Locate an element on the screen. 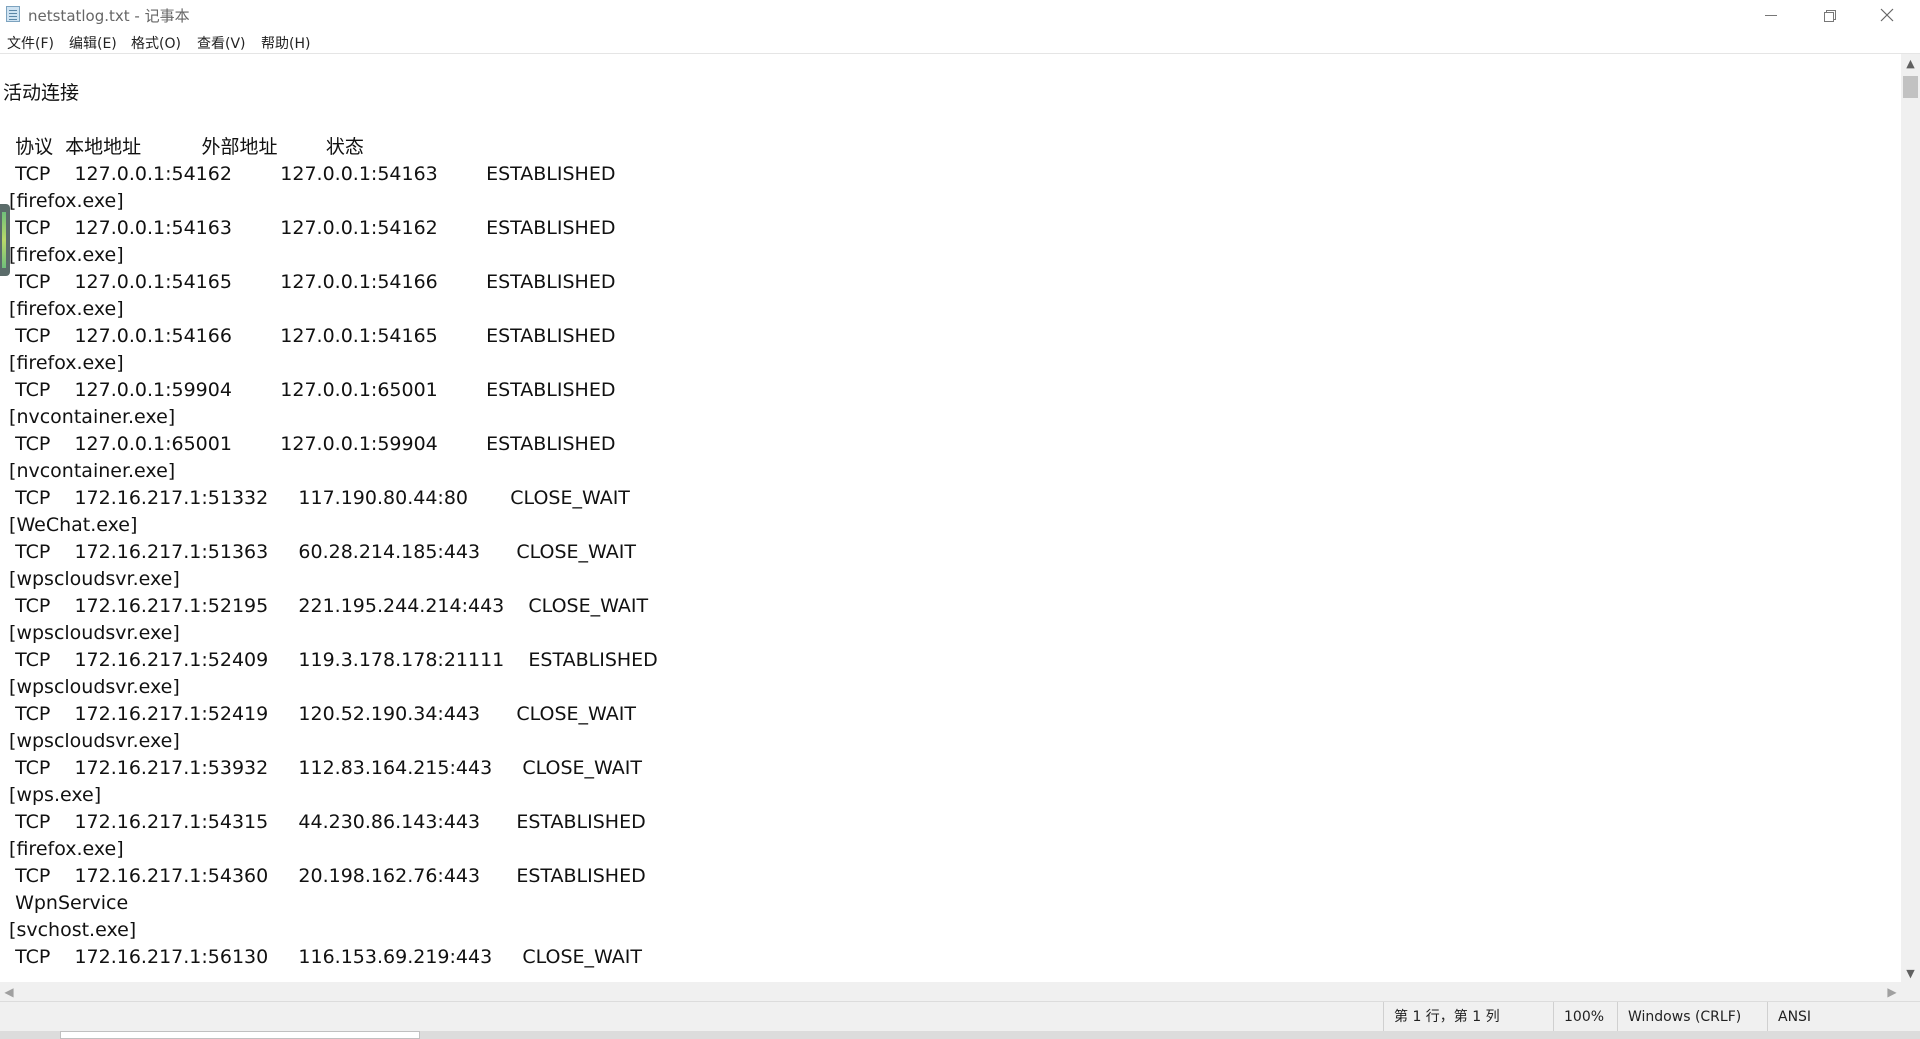 This screenshot has height=1039, width=1920. scroll-left-icon: ◀ is located at coordinates (9, 991).